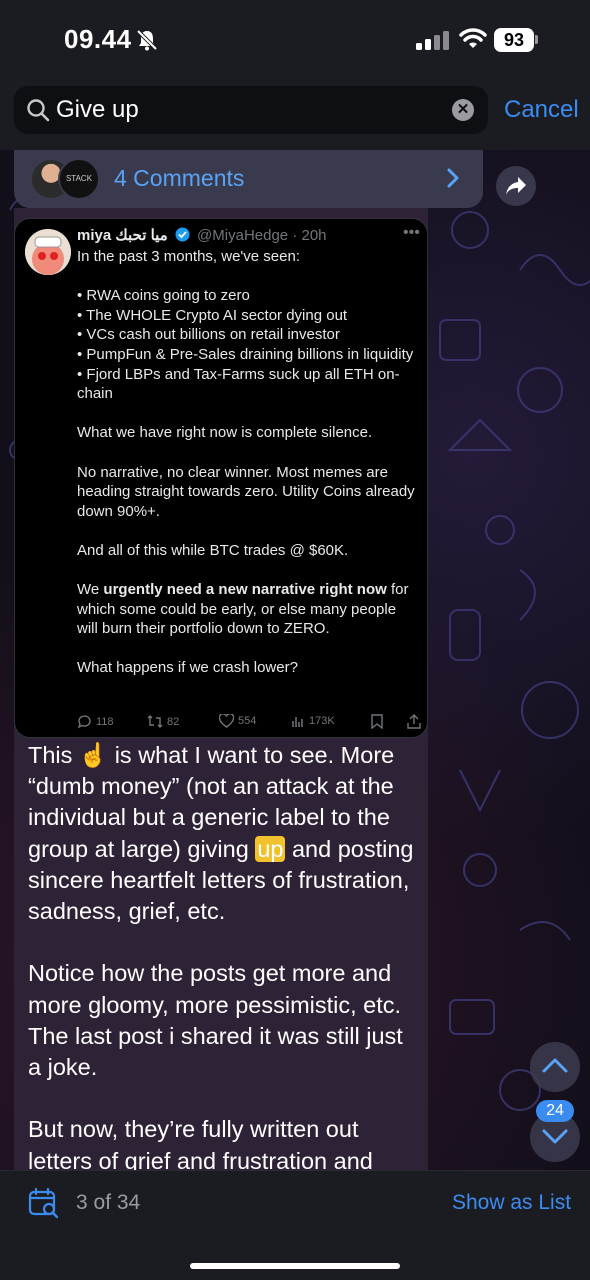  I want to click on search-match-highlight: up, so click(270, 848).